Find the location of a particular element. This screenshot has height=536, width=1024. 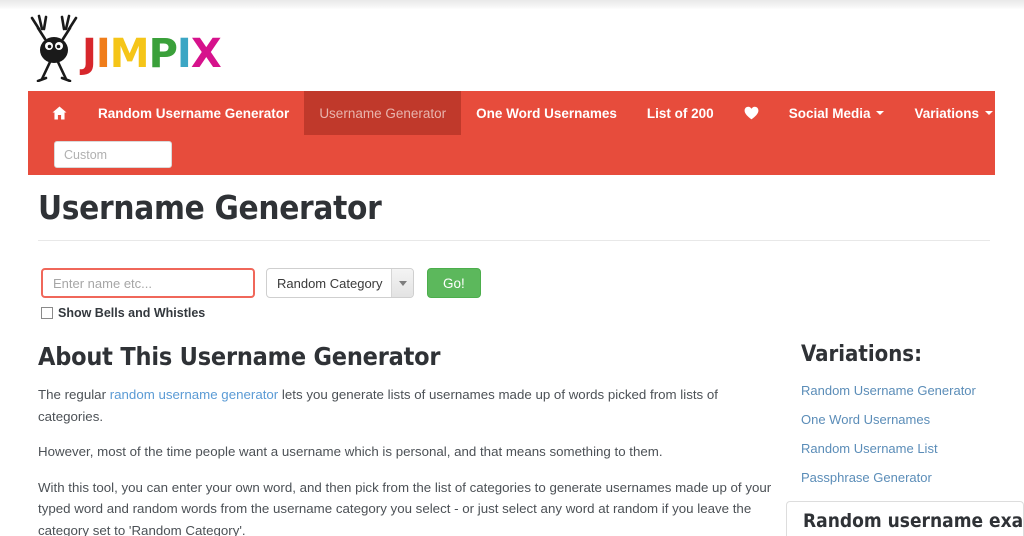

nav-item-favourites is located at coordinates (751, 113).